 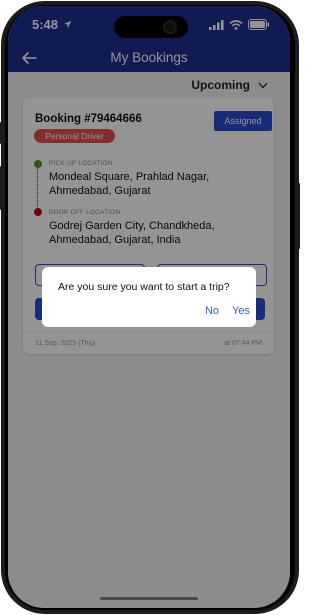 I want to click on no-button: No, so click(x=212, y=311).